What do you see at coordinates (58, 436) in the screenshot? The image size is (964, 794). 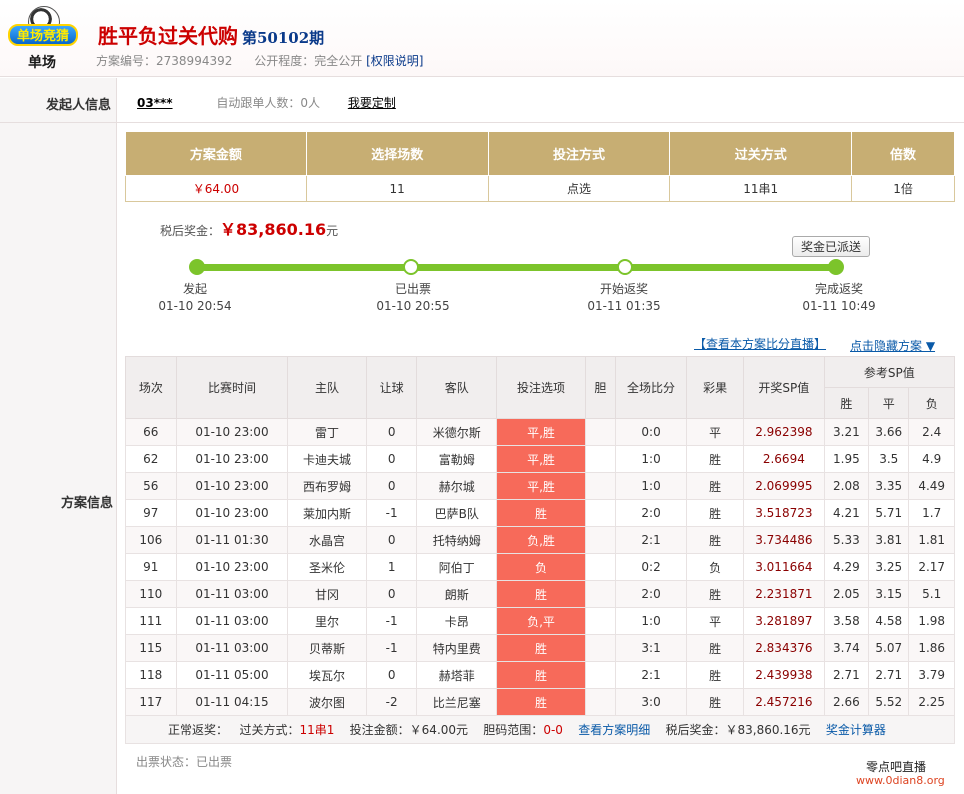 I see `left-label-column` at bounding box center [58, 436].